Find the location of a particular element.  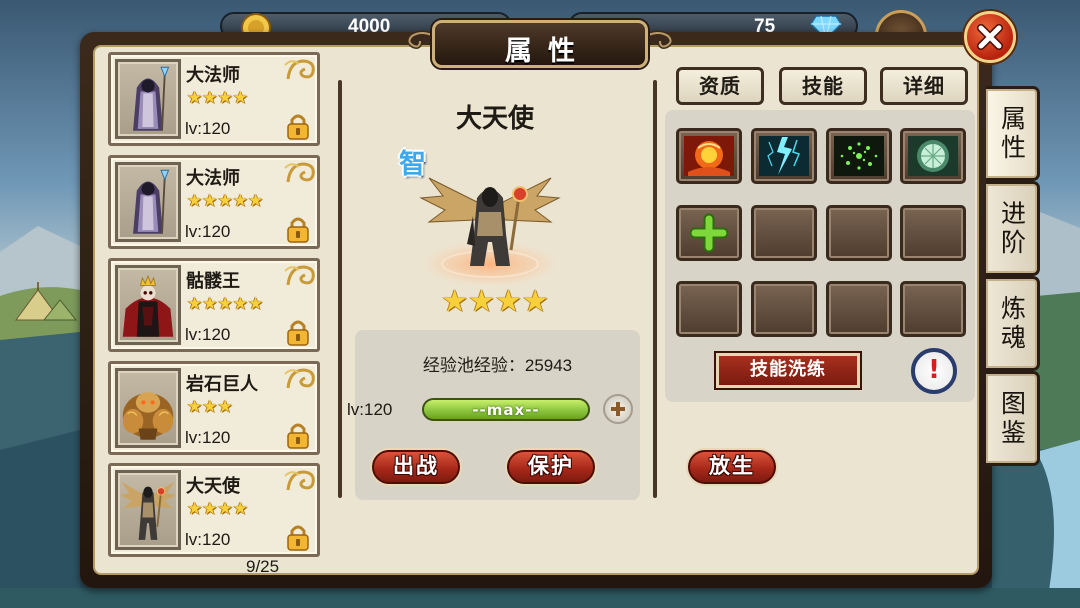

tab-skills: 技能 is located at coordinates (823, 86).